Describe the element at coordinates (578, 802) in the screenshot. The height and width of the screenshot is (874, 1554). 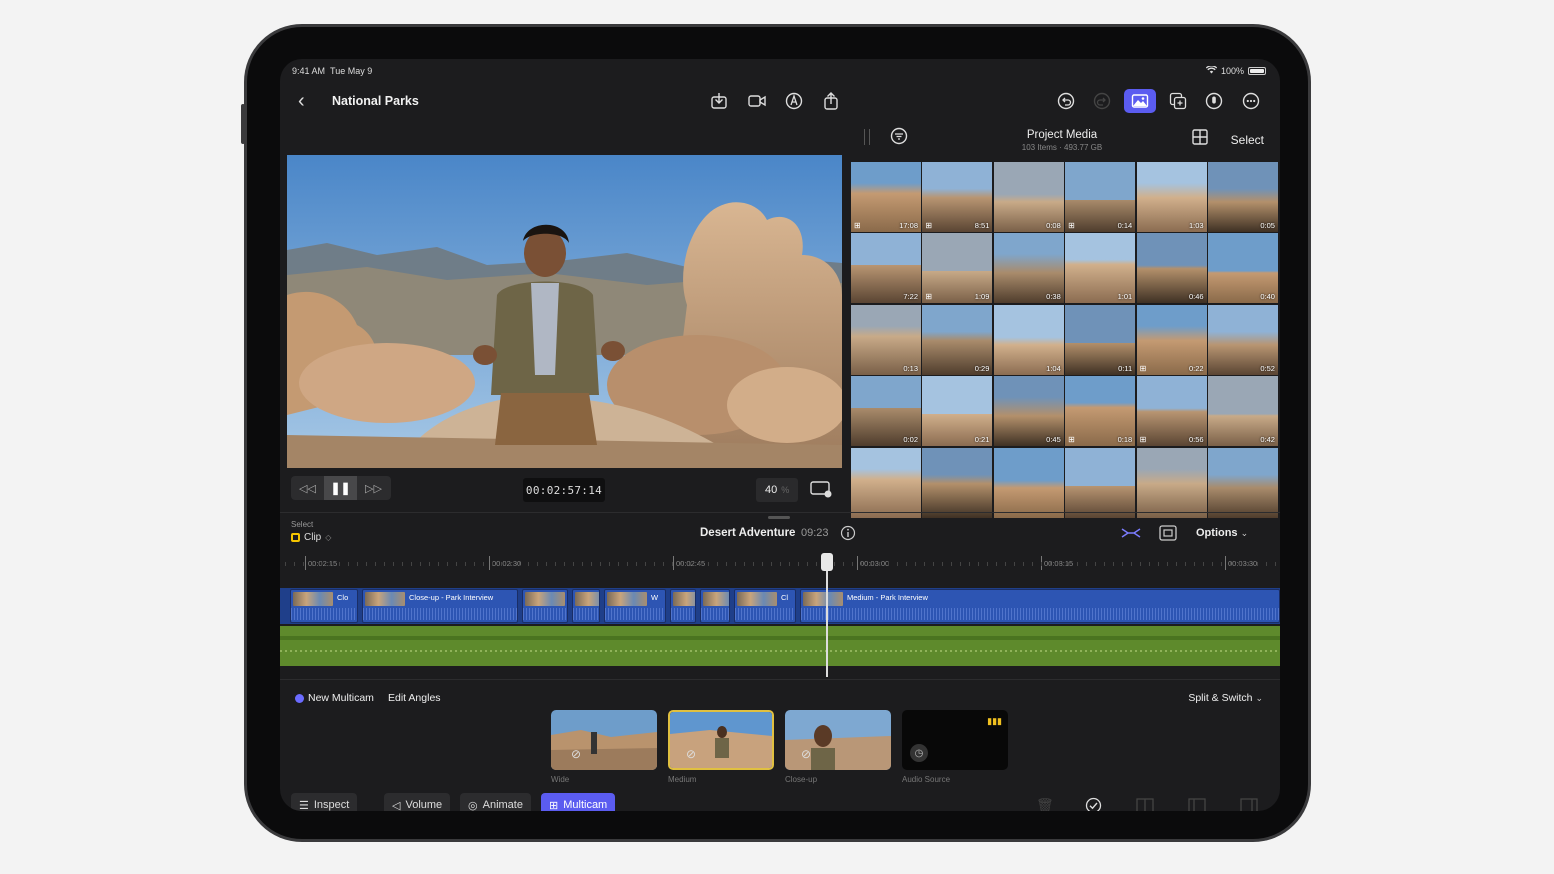
I see `multicam-button: ⊞ Multicam` at that location.